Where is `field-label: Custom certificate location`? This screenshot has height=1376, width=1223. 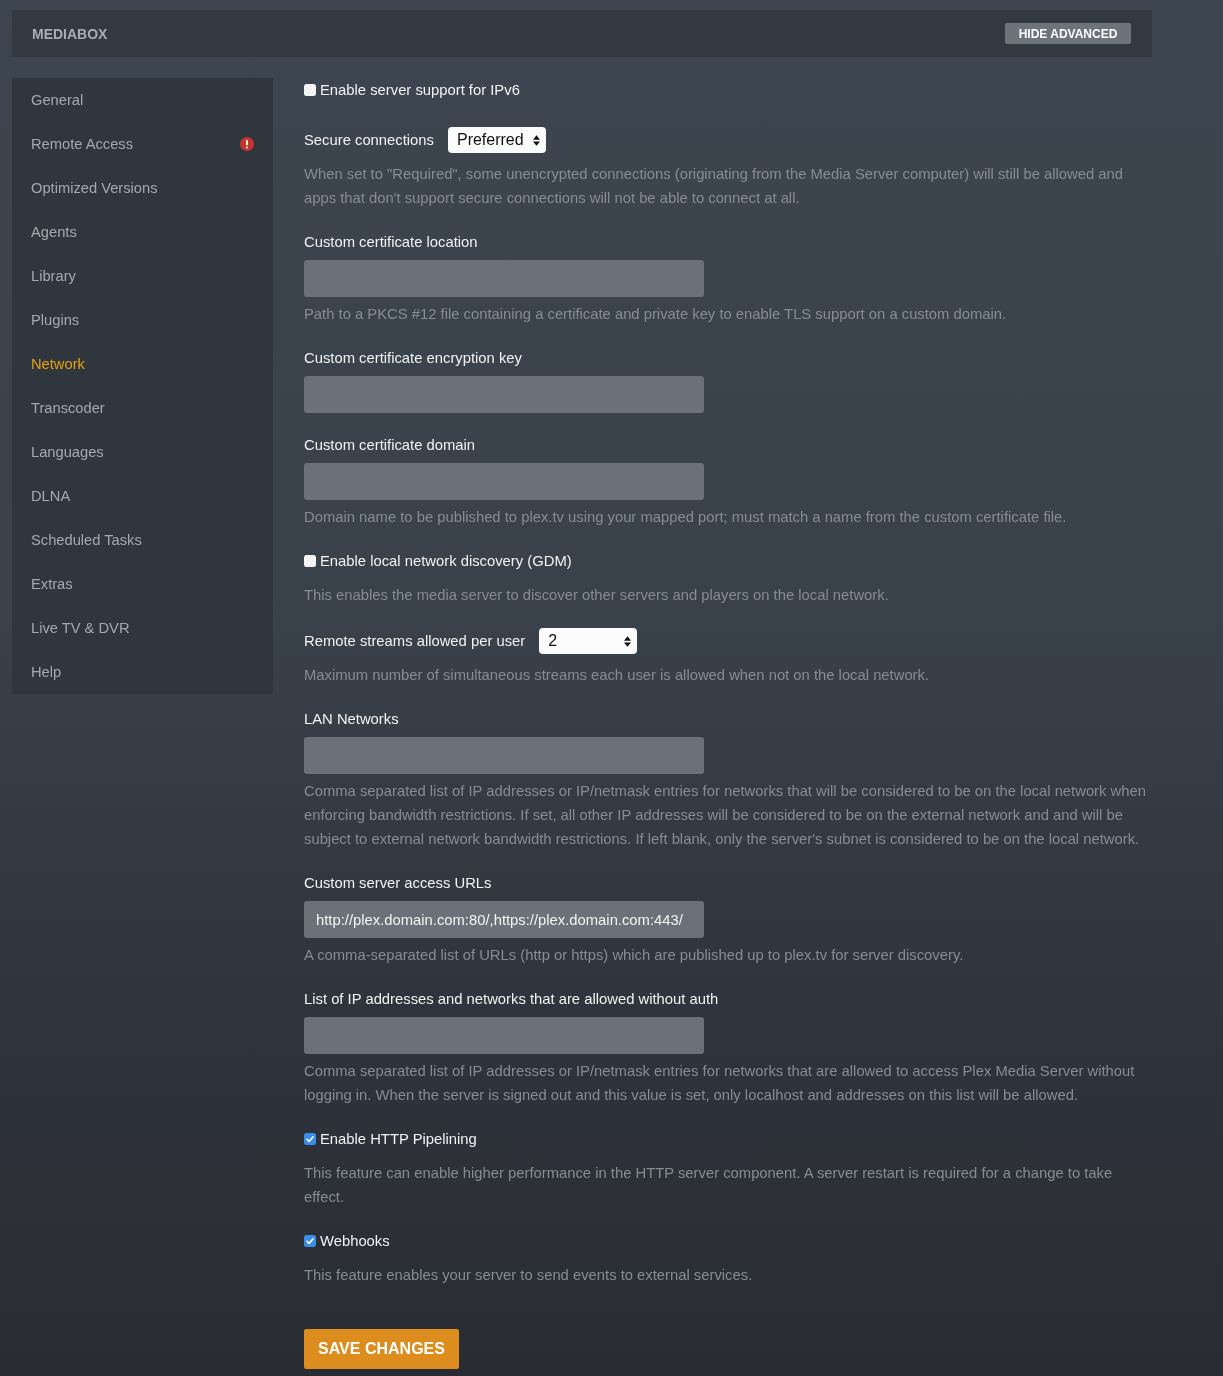 field-label: Custom certificate location is located at coordinates (391, 242).